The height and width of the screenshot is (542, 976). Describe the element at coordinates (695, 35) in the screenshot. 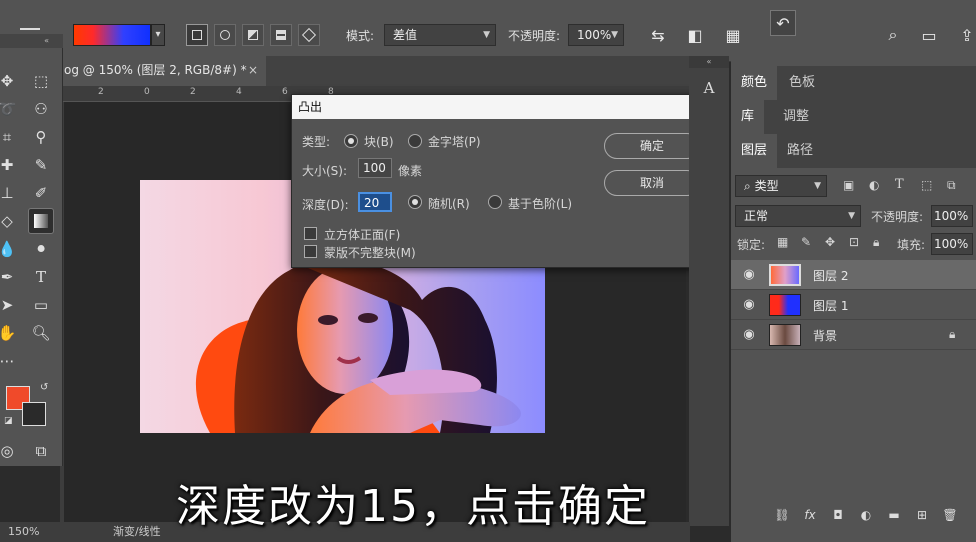

I see `dither-icon: ◧` at that location.